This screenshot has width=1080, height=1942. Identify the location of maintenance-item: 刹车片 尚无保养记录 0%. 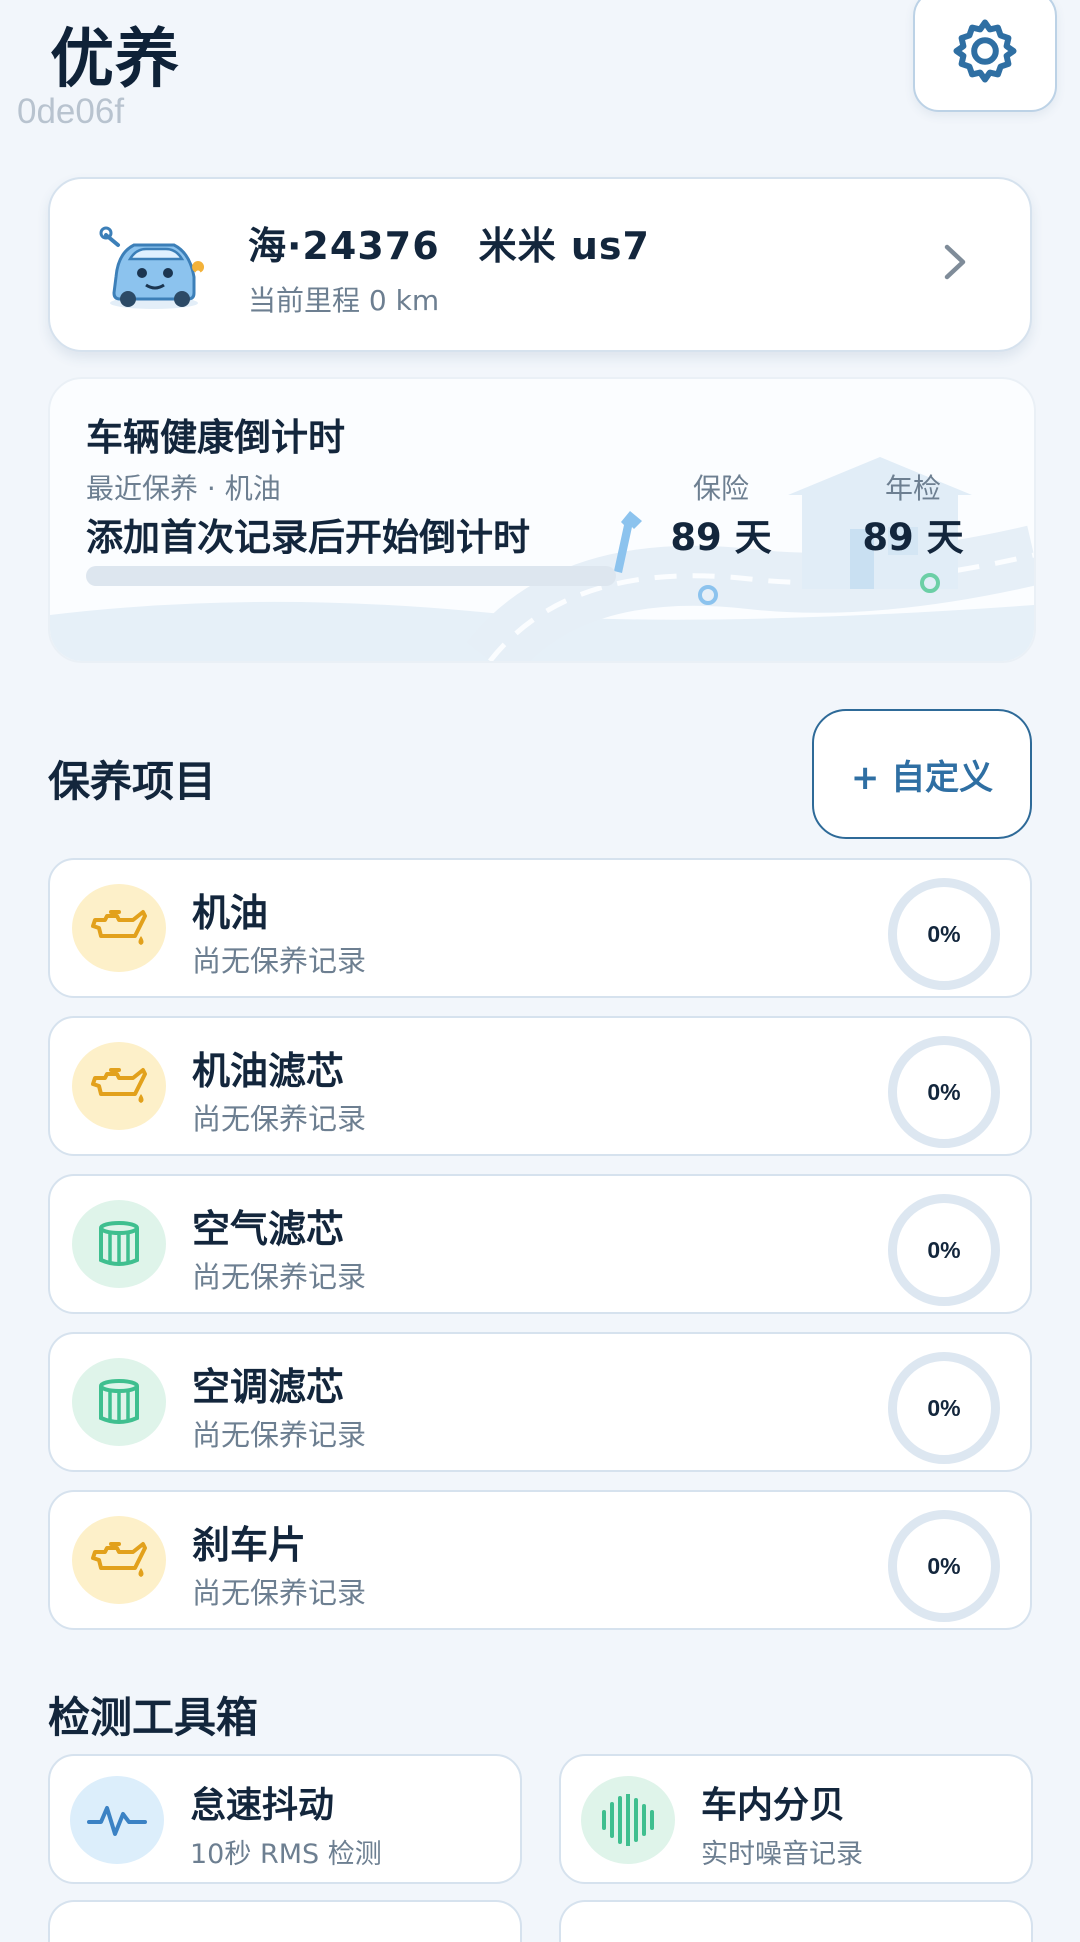
(540, 1560).